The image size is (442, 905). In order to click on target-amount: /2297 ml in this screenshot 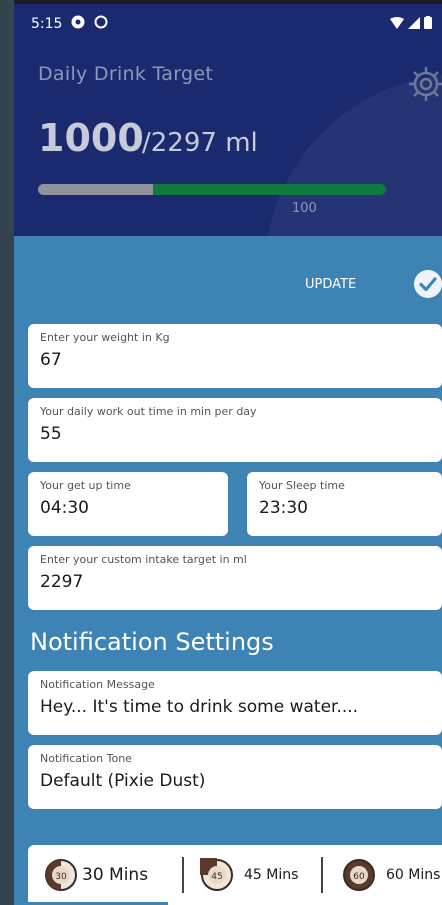, I will do `click(200, 143)`.